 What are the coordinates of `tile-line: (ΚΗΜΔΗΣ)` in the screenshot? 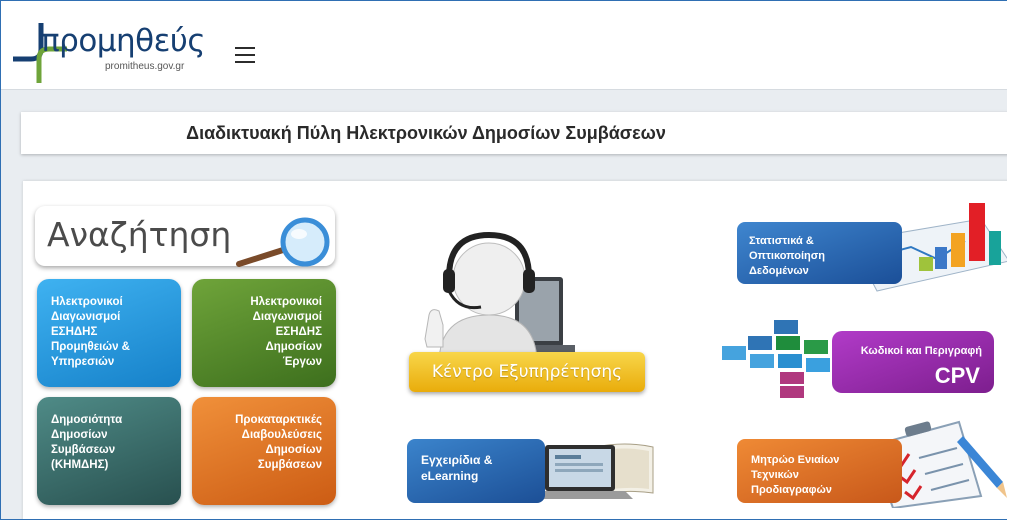 It's located at (80, 465).